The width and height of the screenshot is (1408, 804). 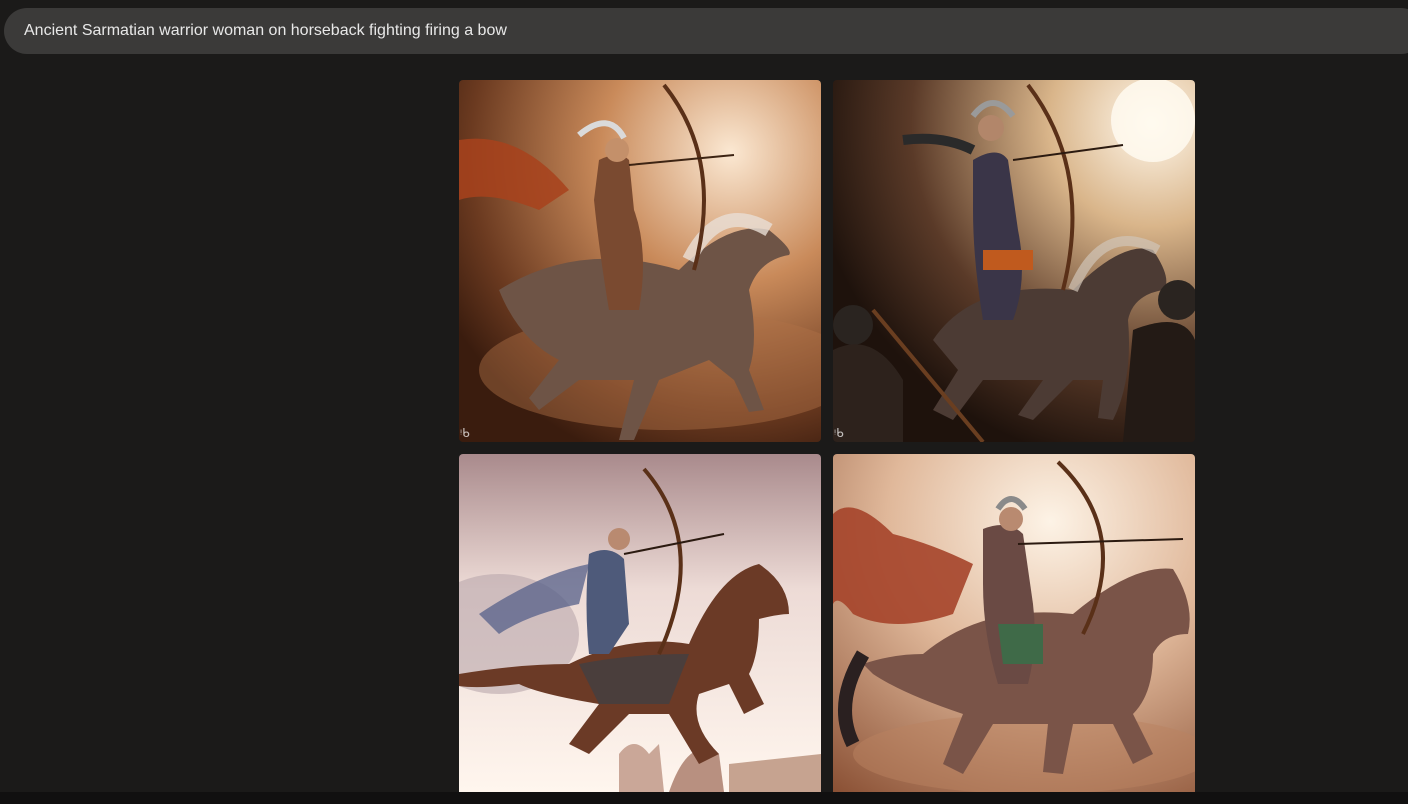 I want to click on bottom-bar, so click(x=704, y=798).